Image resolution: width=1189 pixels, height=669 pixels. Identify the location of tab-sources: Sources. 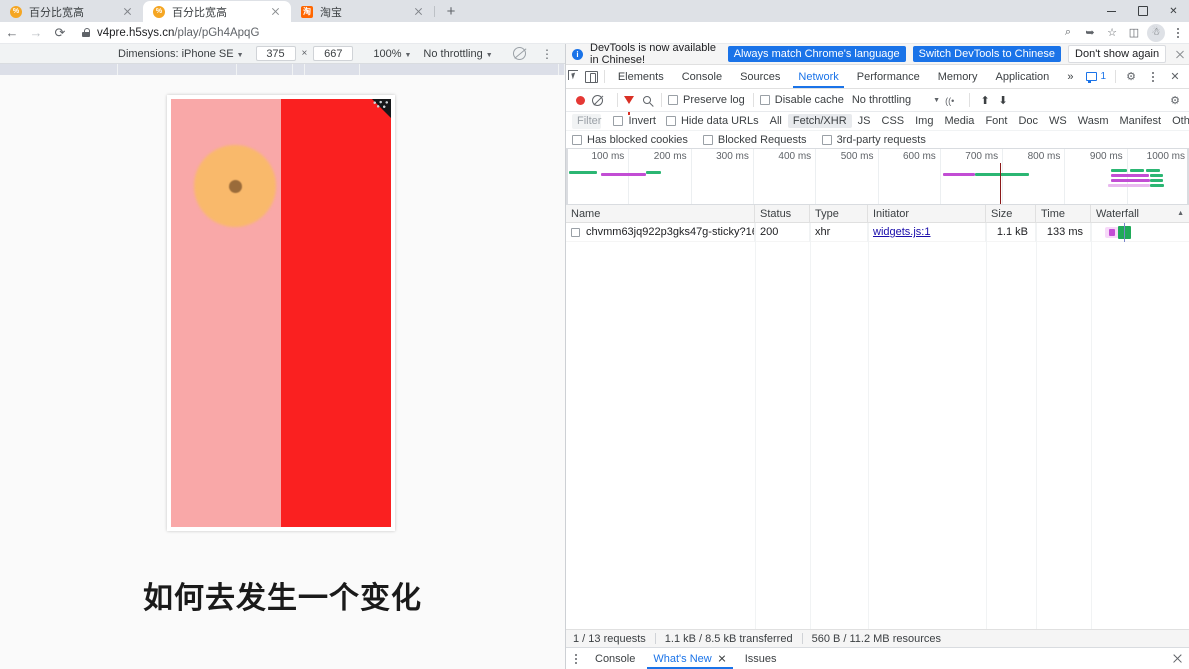
(760, 76).